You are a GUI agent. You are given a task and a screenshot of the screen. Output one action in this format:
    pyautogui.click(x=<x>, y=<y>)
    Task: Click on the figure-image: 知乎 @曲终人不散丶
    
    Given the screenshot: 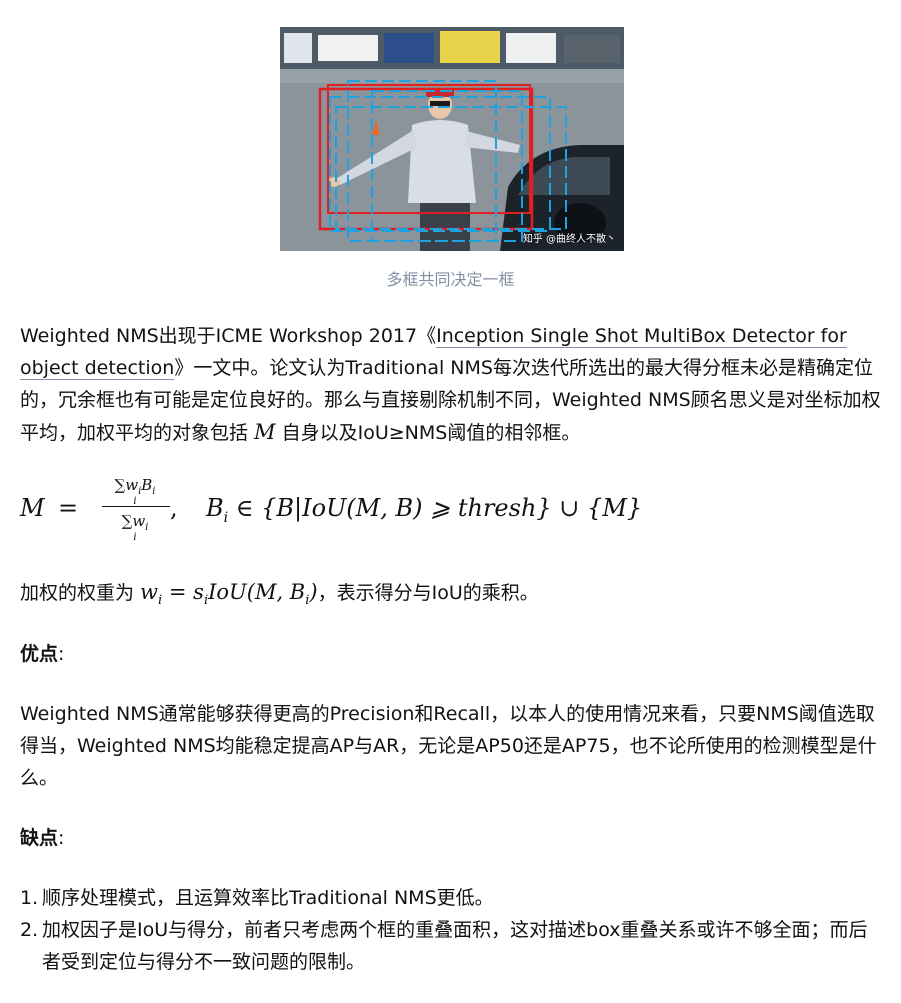 What is the action you would take?
    pyautogui.click(x=452, y=139)
    